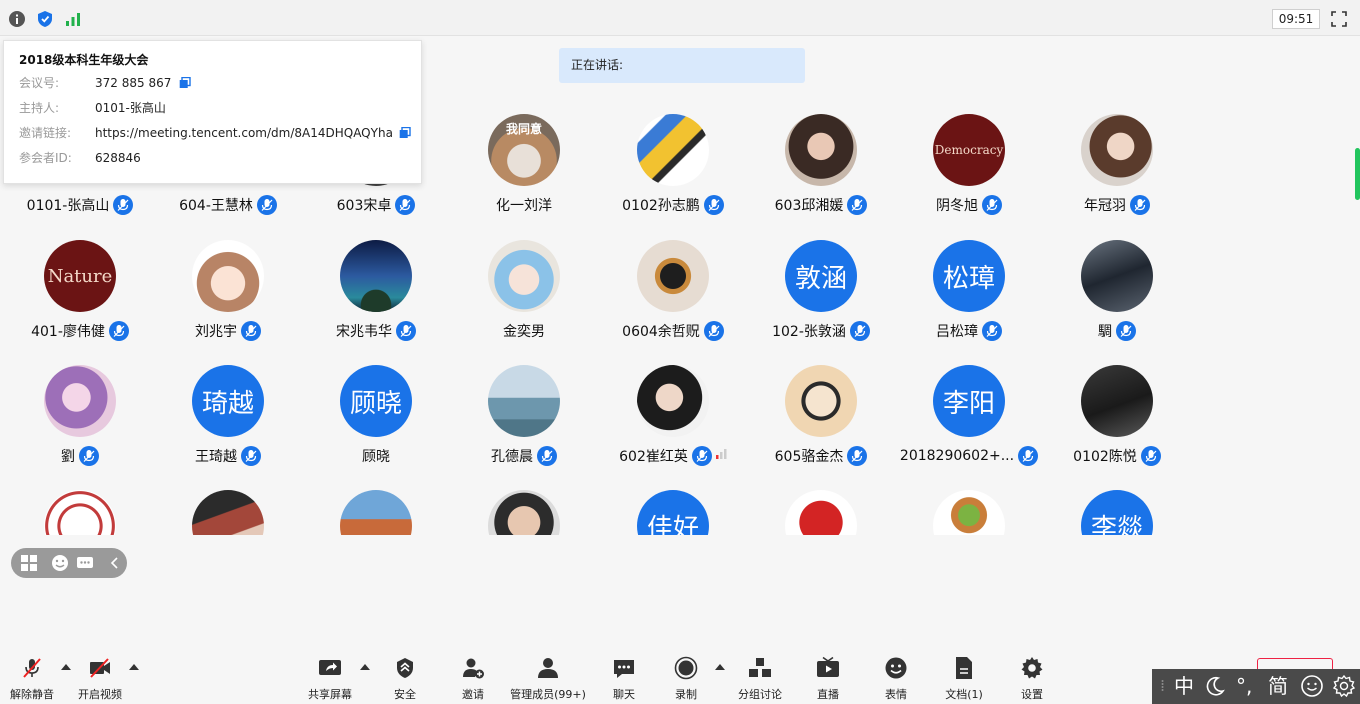 Image resolution: width=1360 pixels, height=704 pixels. Describe the element at coordinates (60, 563) in the screenshot. I see `emoji-icon` at that location.